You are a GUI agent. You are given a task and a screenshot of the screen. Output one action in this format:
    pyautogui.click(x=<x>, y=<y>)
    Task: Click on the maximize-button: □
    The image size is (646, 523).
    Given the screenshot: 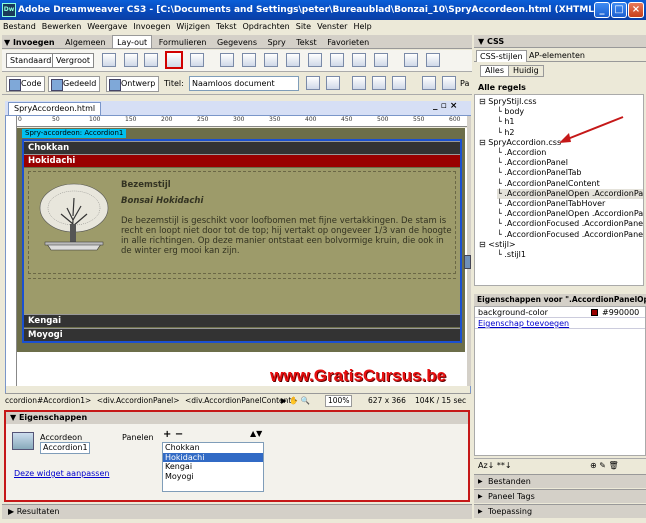 What is the action you would take?
    pyautogui.click(x=619, y=10)
    